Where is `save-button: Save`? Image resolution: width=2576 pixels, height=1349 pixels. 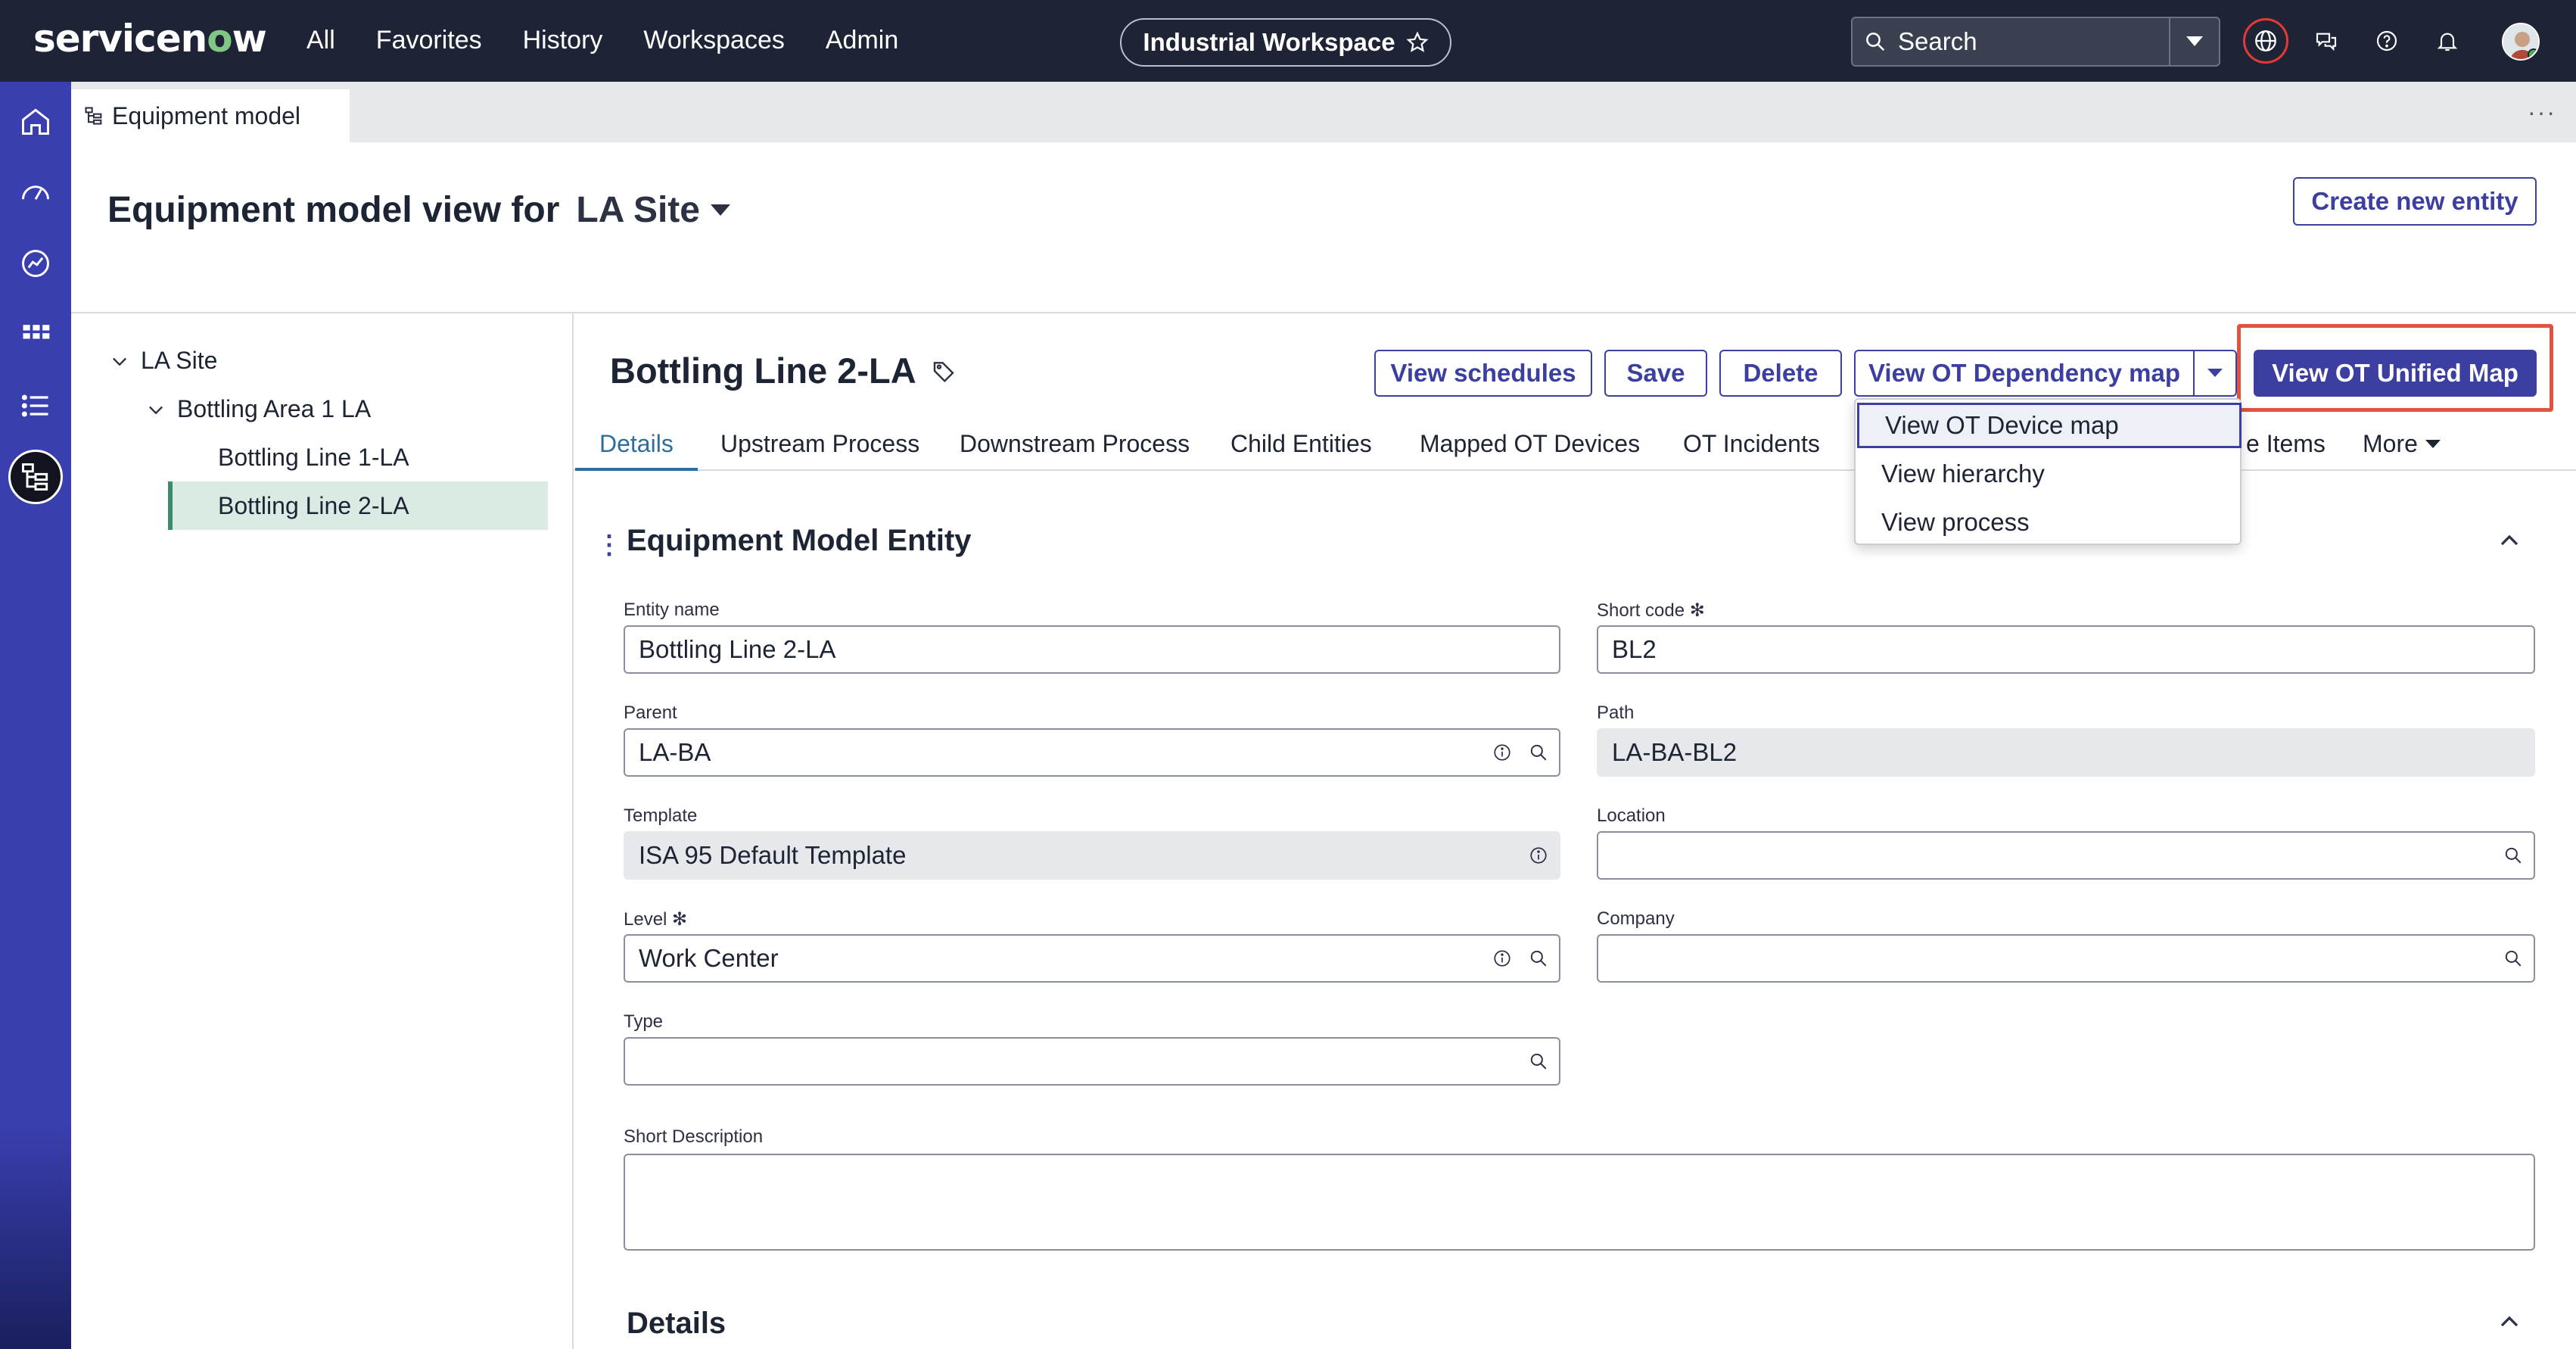
save-button: Save is located at coordinates (1655, 374).